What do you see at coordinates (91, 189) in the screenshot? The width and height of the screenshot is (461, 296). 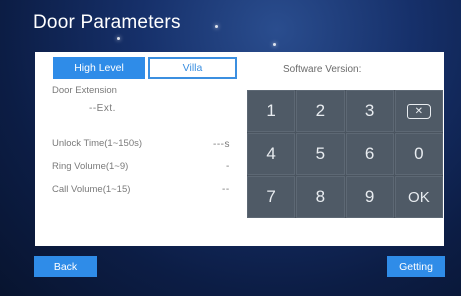 I see `call-volume-label: Call Volume(1~15)` at bounding box center [91, 189].